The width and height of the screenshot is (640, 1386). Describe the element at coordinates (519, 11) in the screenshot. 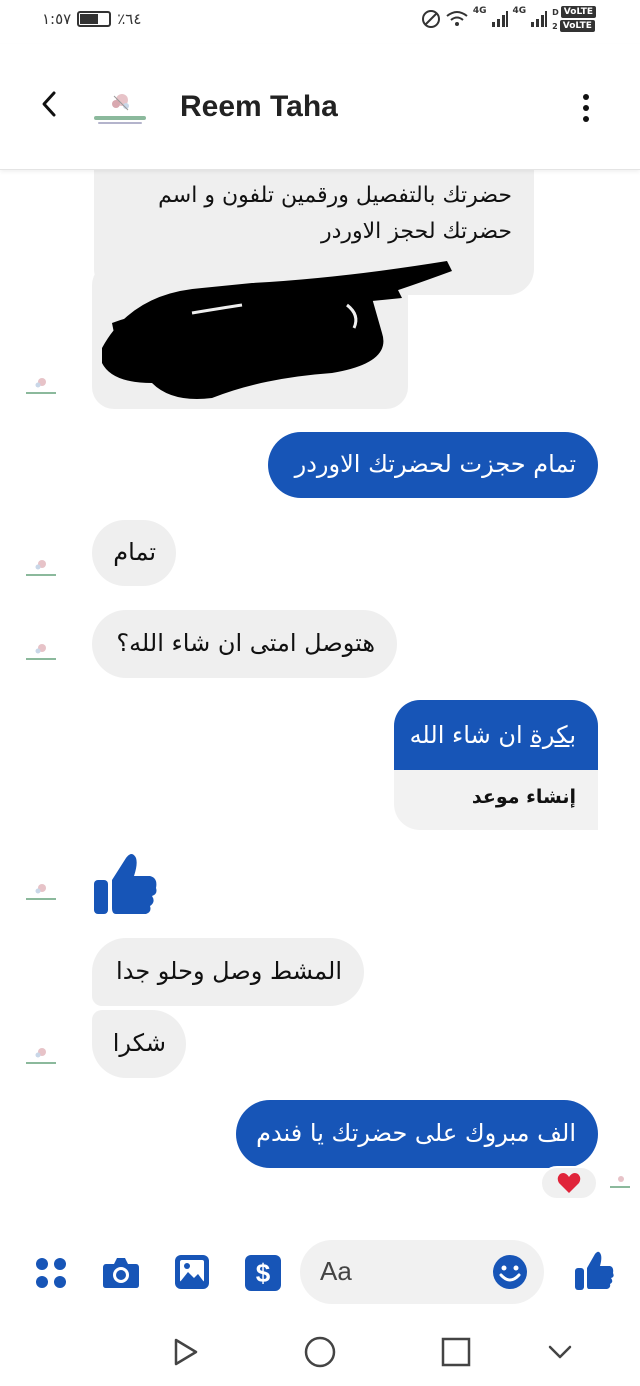

I see `network-2-label: 4G` at that location.